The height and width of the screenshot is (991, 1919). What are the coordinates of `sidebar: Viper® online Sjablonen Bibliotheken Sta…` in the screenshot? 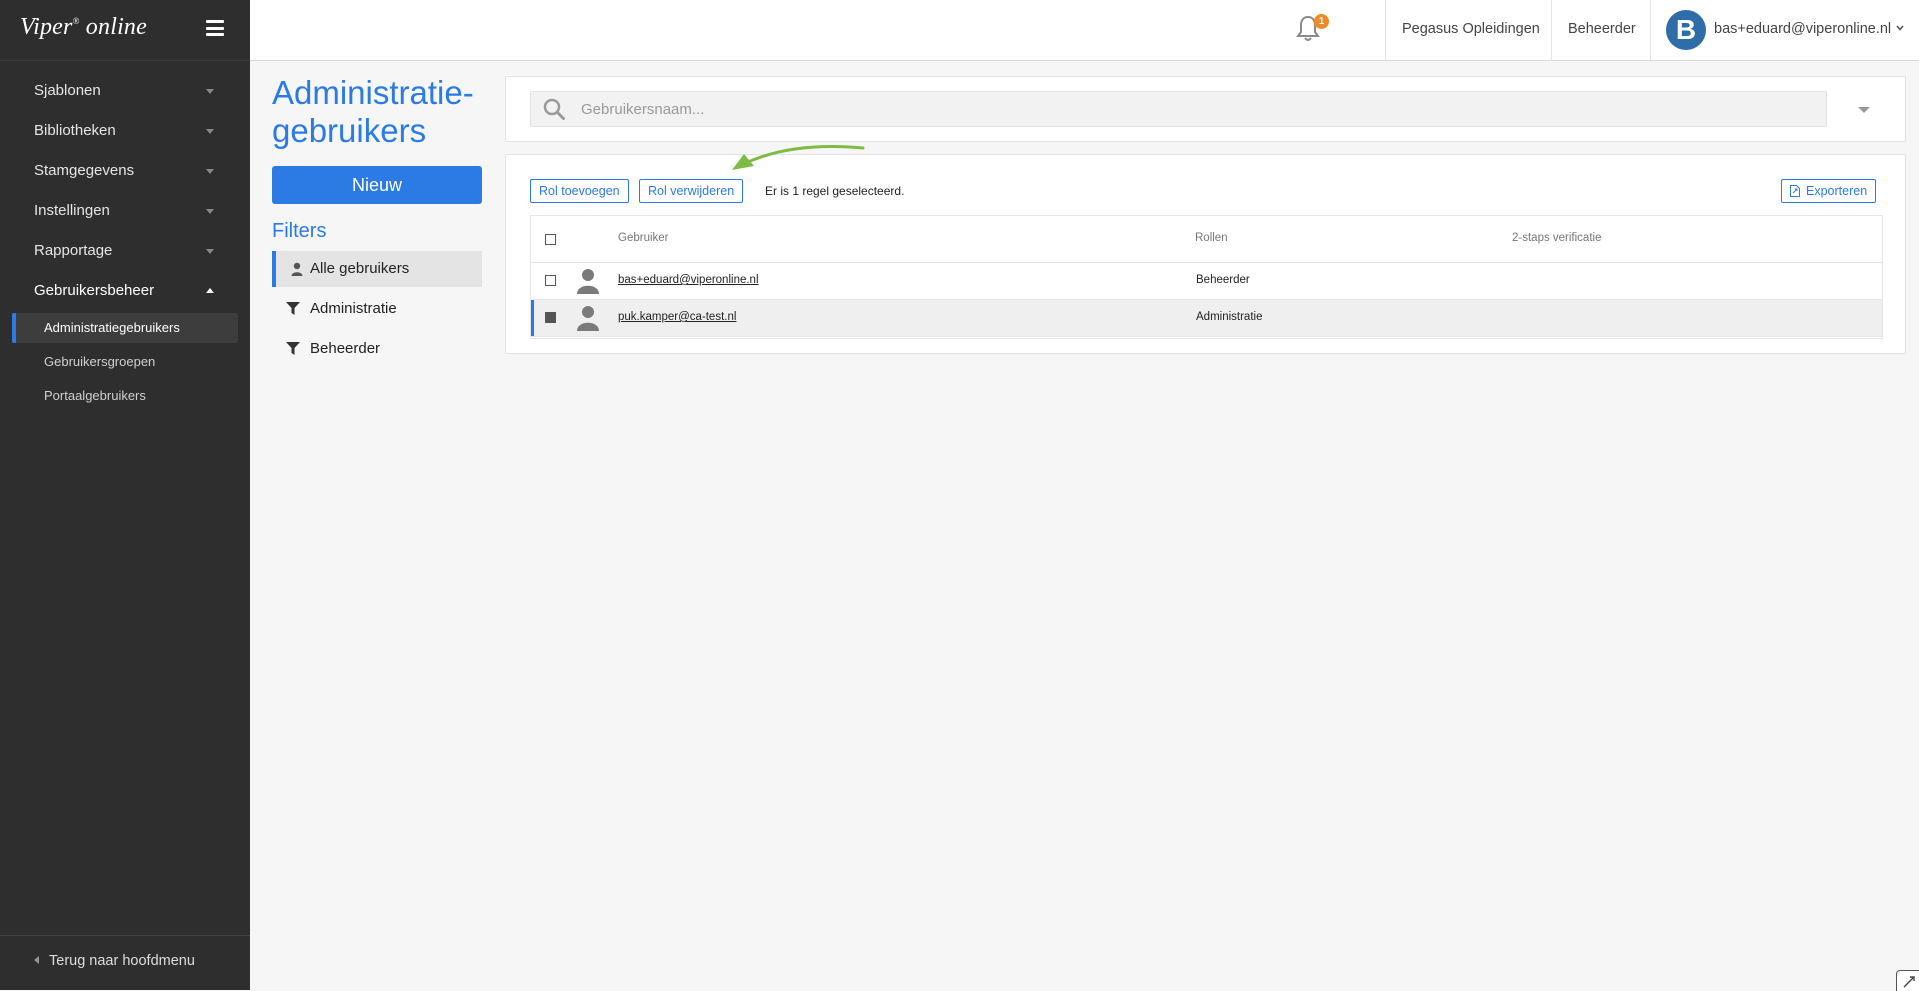 It's located at (125, 495).